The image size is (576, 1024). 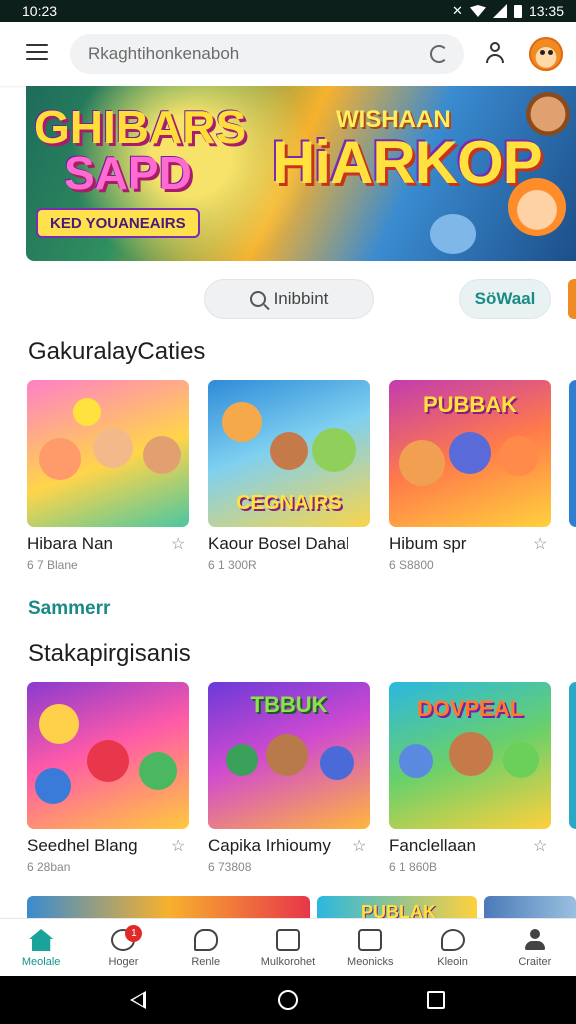 What do you see at coordinates (572, 299) in the screenshot?
I see `filter-chip-partial` at bounding box center [572, 299].